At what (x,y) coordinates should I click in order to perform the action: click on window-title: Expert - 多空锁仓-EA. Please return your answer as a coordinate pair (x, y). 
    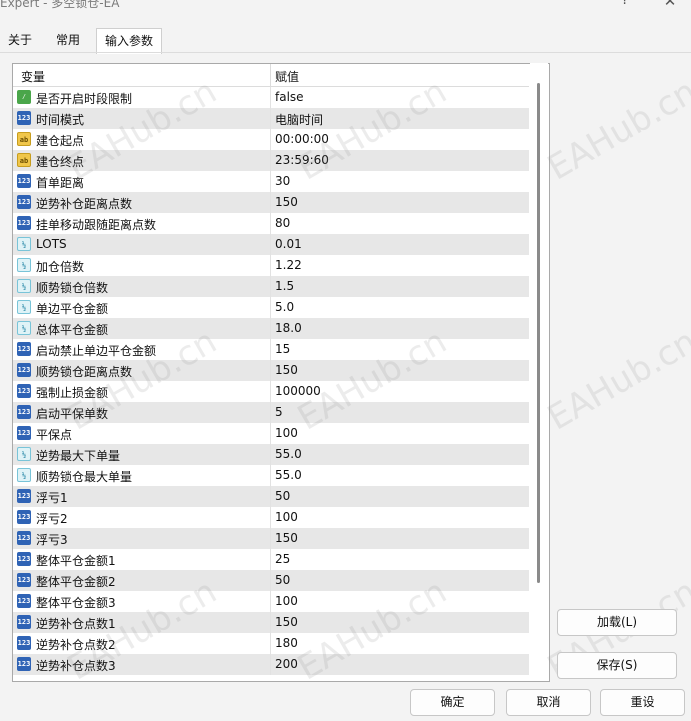
    Looking at the image, I should click on (60, 5).